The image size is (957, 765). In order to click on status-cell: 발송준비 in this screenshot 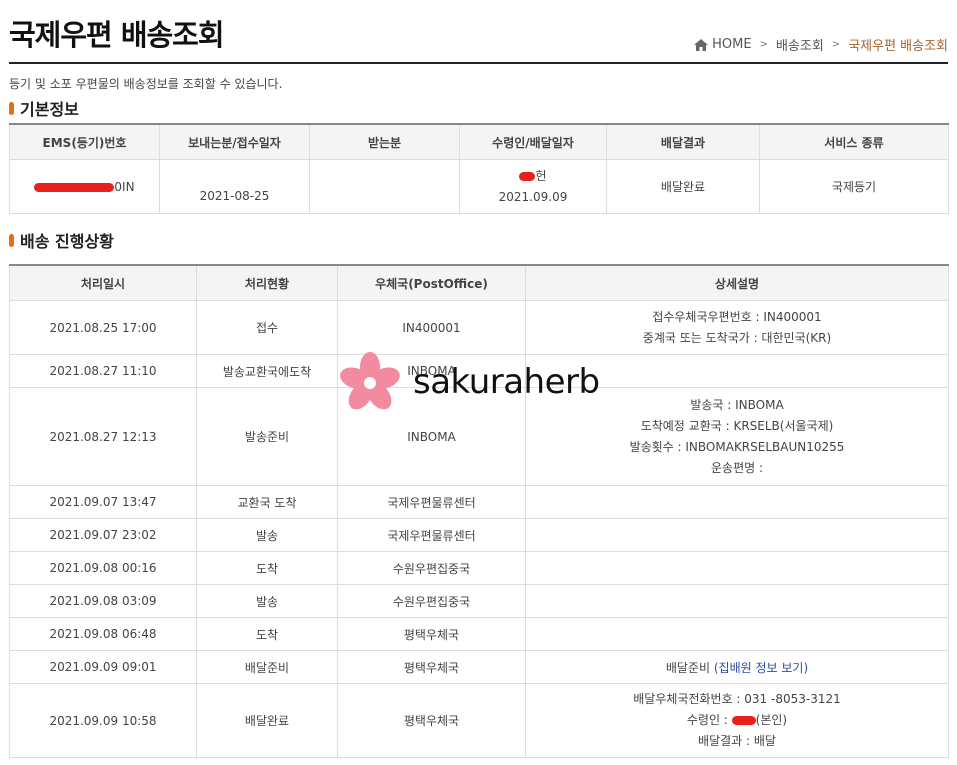, I will do `click(267, 436)`.